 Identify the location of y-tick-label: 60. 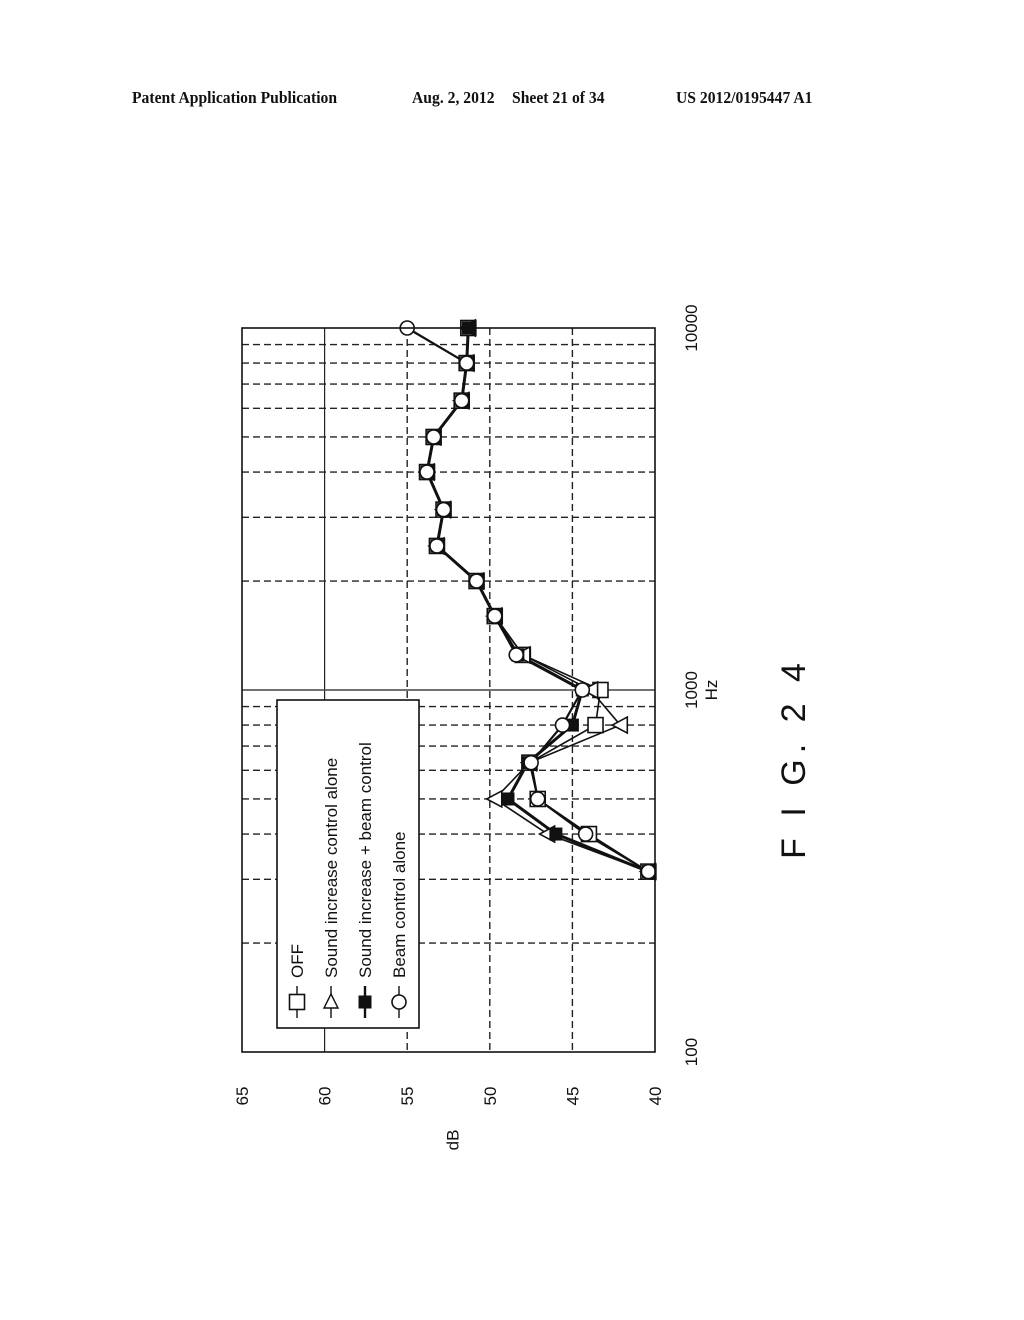
(325, 1096).